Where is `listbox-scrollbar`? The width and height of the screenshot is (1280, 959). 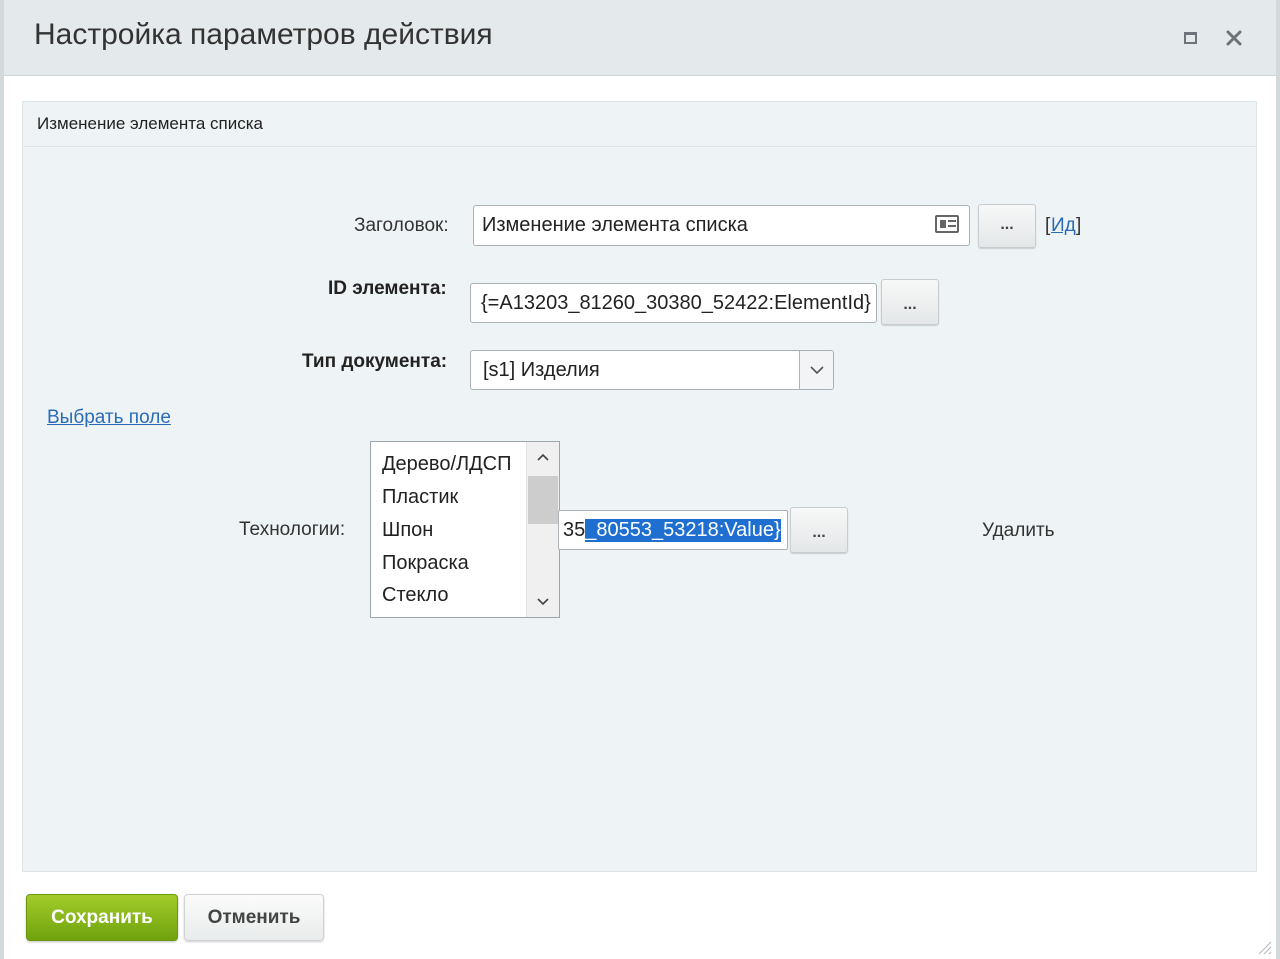
listbox-scrollbar is located at coordinates (542, 529).